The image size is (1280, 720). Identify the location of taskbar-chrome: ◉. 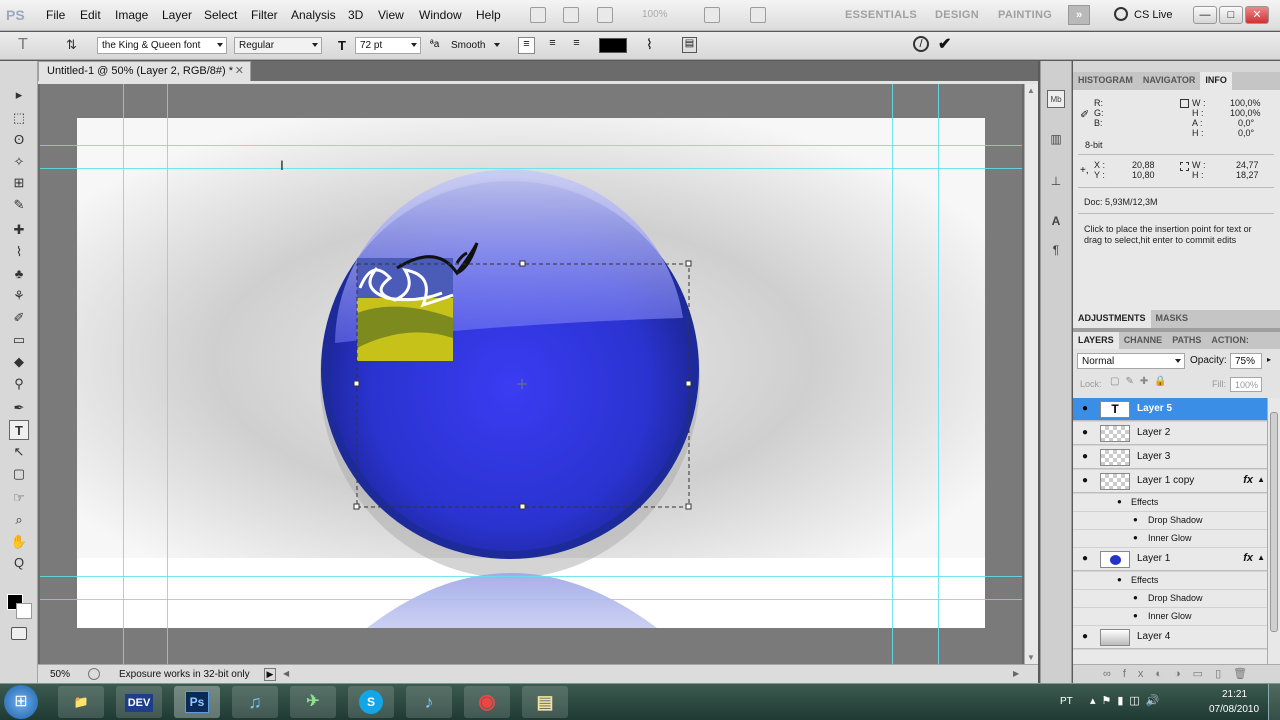
(487, 702).